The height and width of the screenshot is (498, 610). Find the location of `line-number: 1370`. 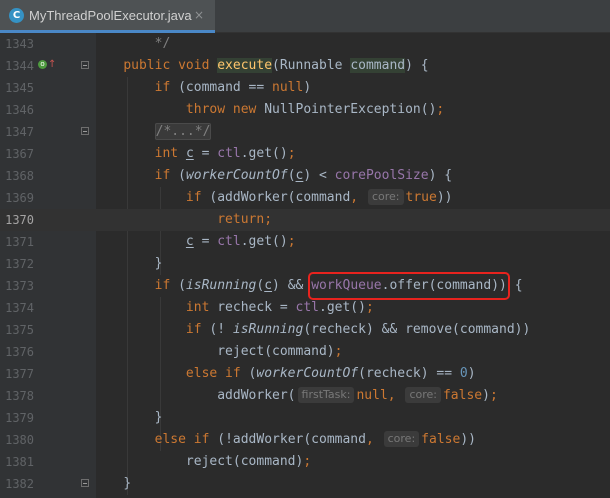

line-number: 1370 is located at coordinates (17, 220).